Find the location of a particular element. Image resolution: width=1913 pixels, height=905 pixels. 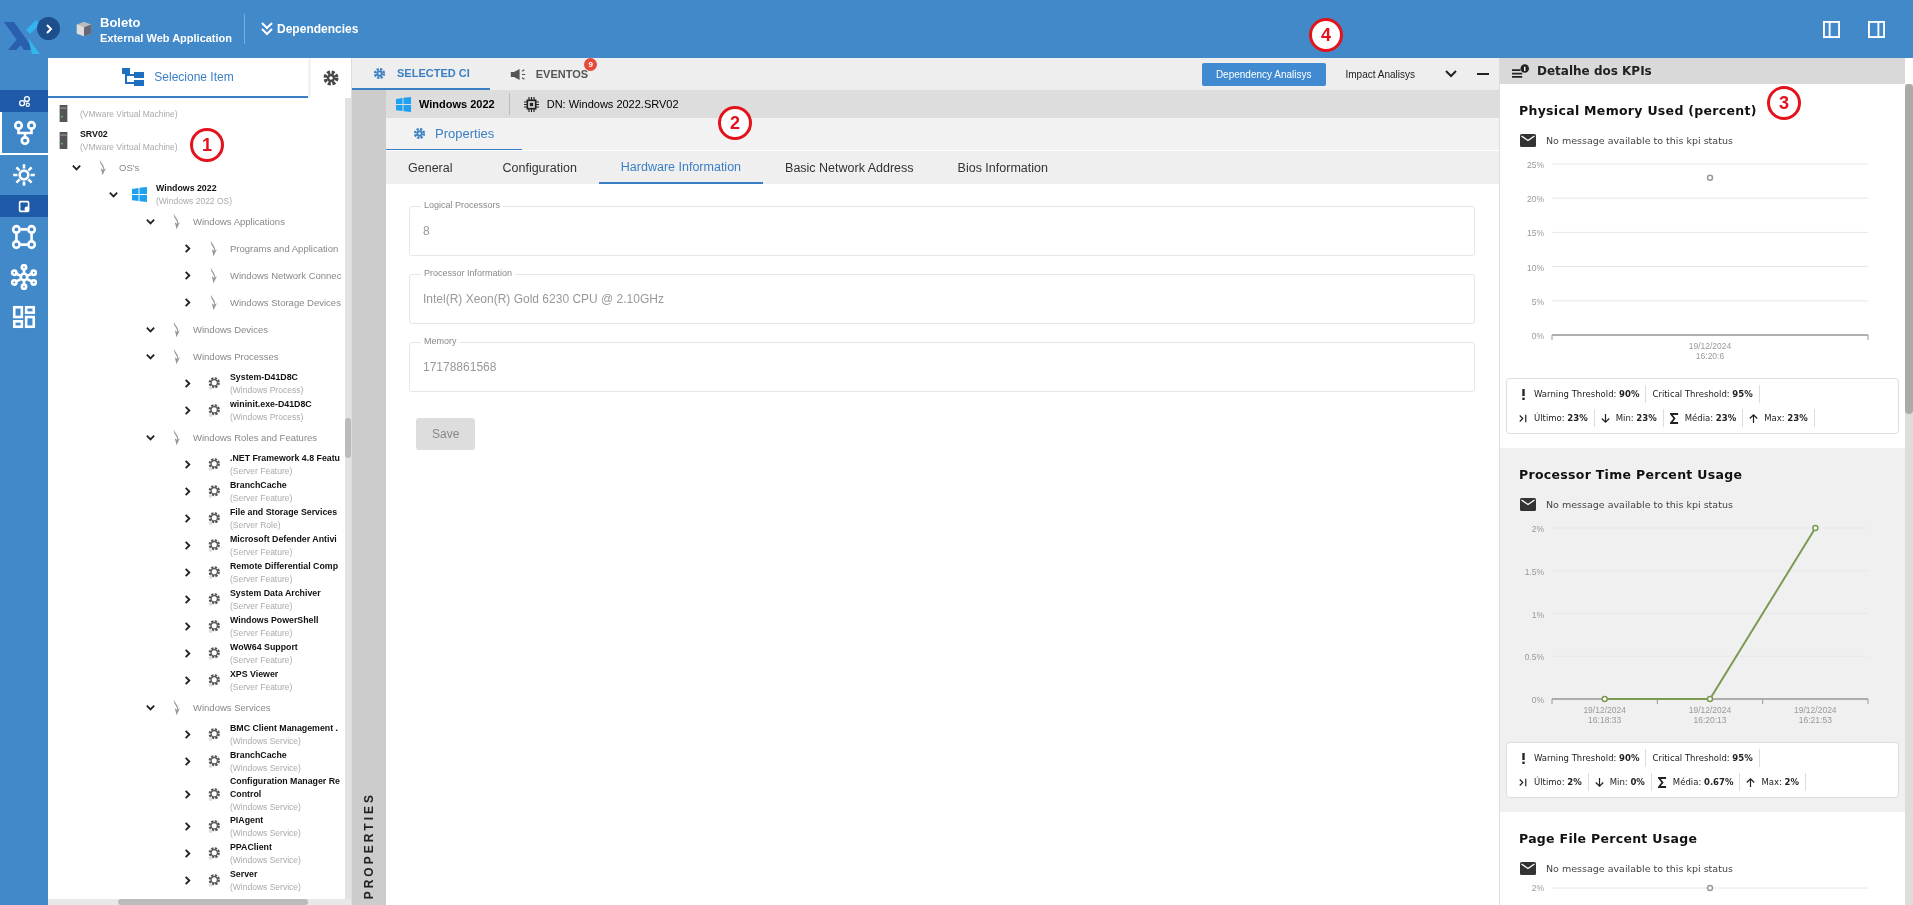

y-axis-label: 10% is located at coordinates (1535, 267).